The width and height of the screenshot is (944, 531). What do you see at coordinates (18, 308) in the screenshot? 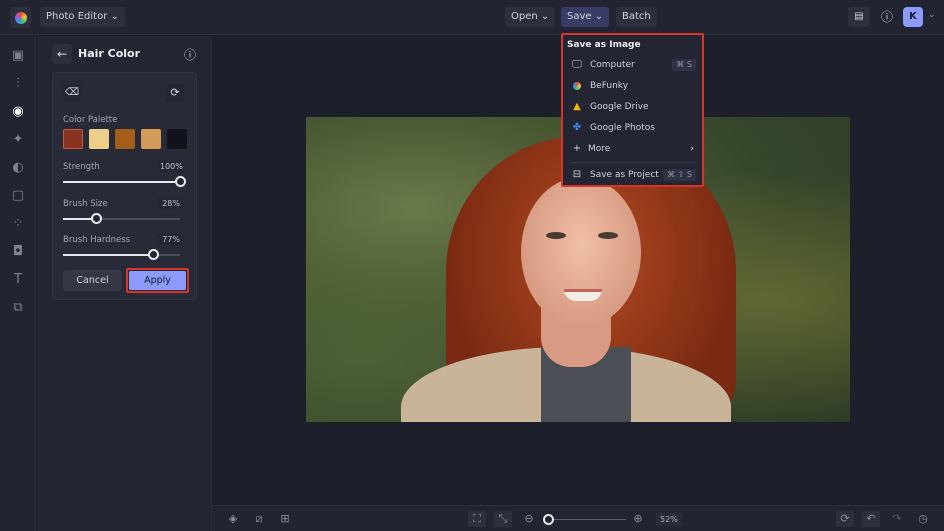
I see `overlay-icon: ⧉` at bounding box center [18, 308].